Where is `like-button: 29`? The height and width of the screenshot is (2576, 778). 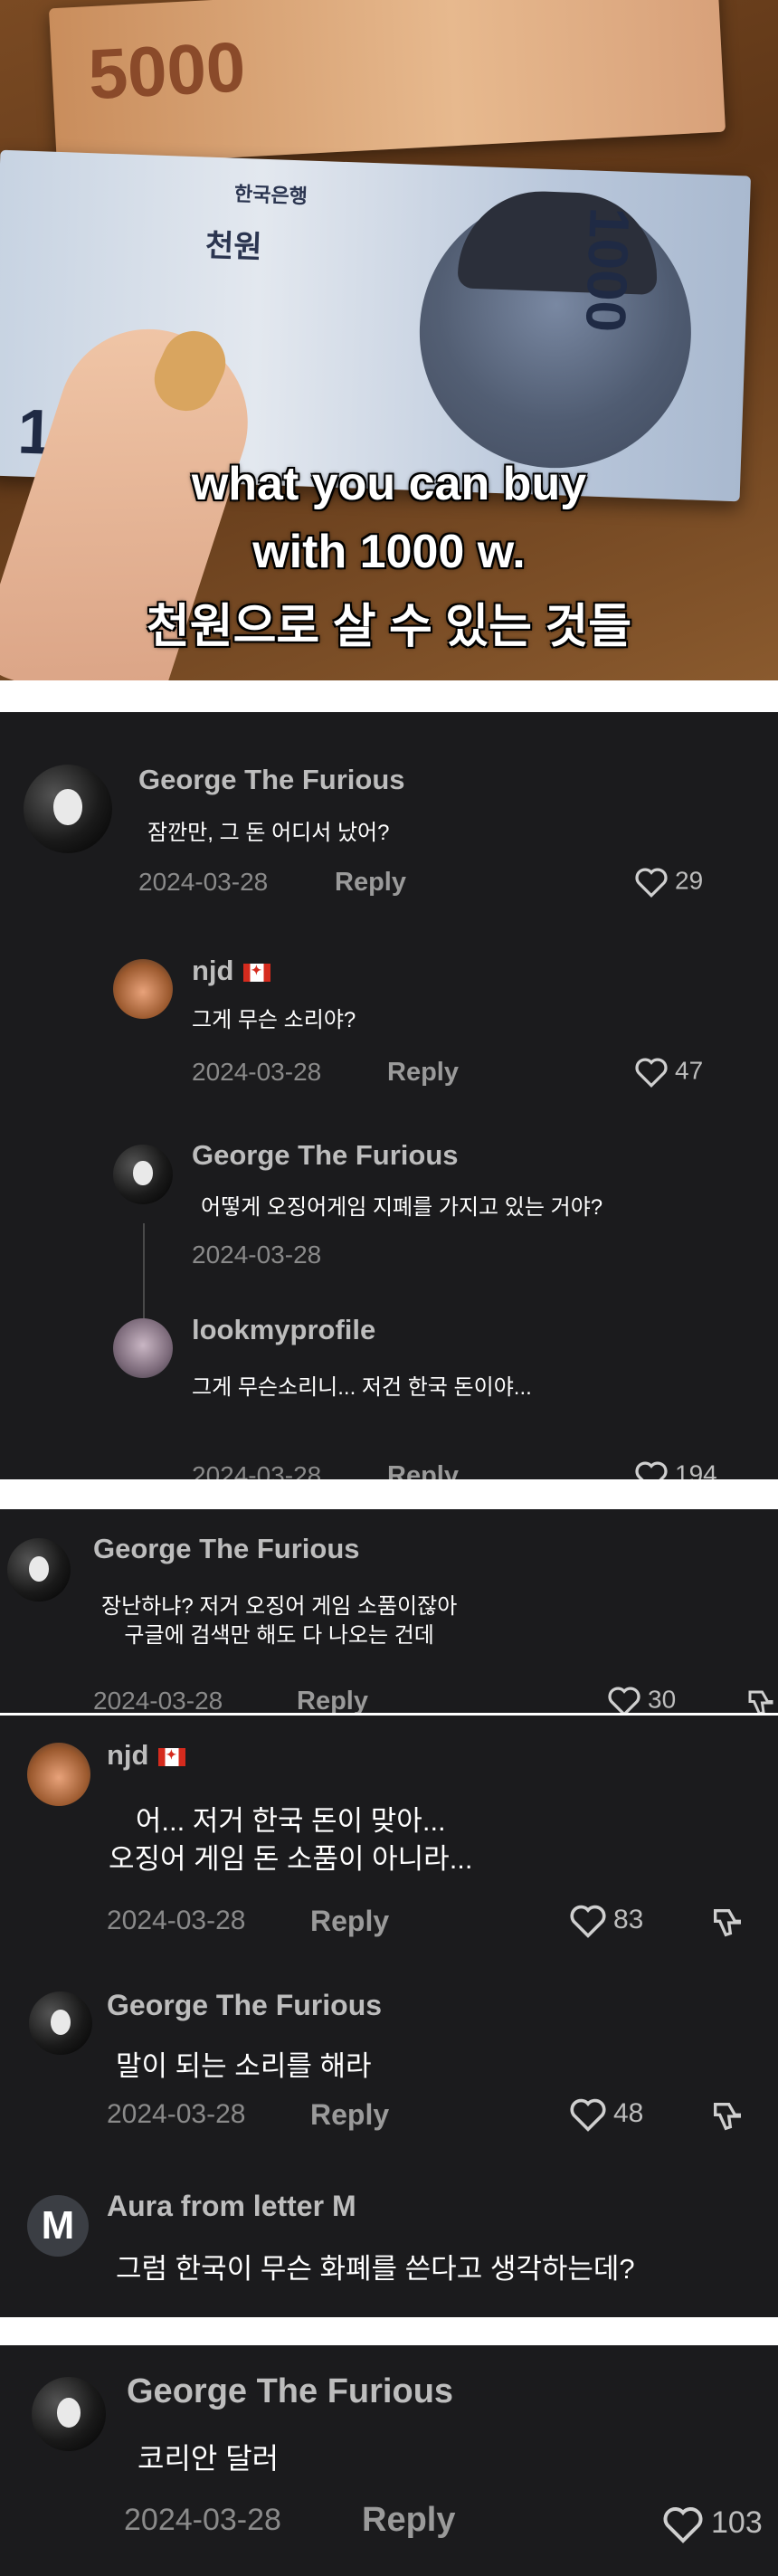 like-button: 29 is located at coordinates (668, 882).